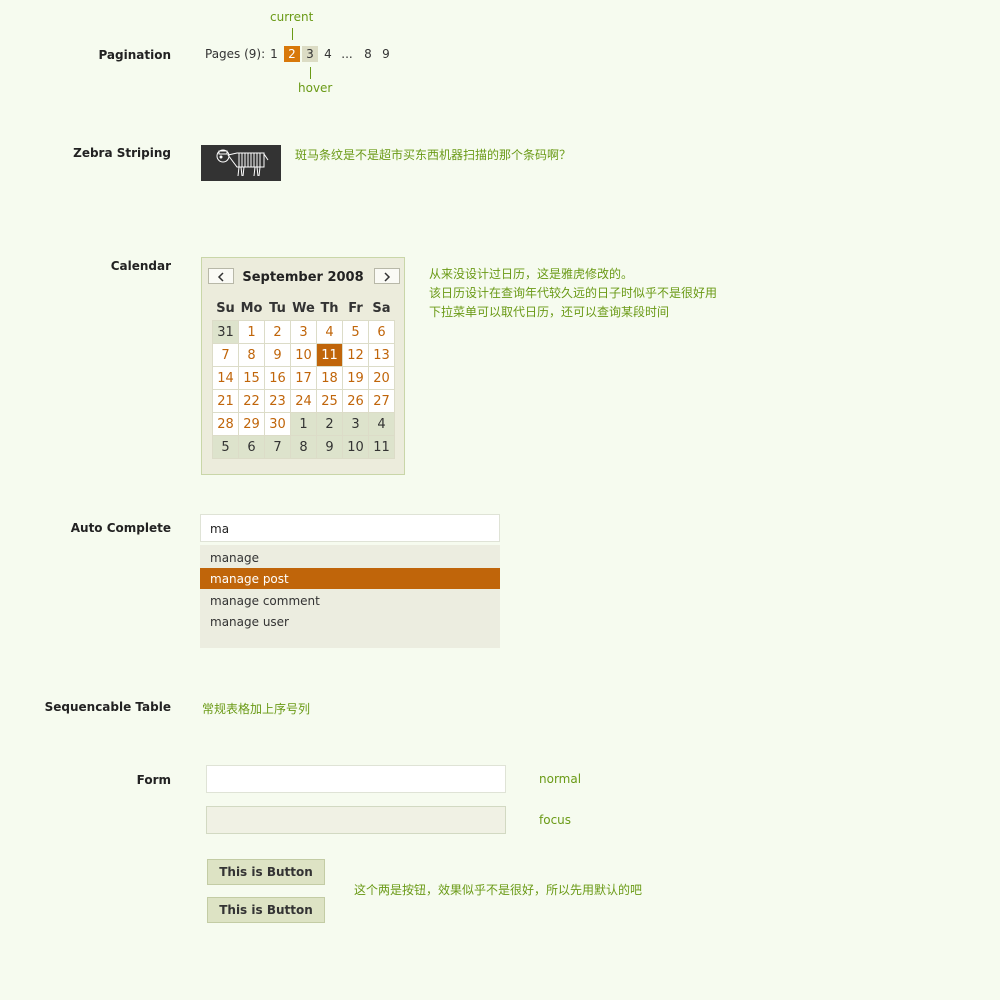 This screenshot has height=1000, width=1000. Describe the element at coordinates (350, 600) in the screenshot. I see `suggestion-item: manage comment` at that location.